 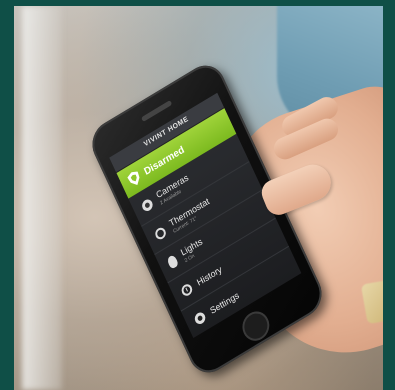 What do you see at coordinates (173, 262) in the screenshot?
I see `lightbulb-icon` at bounding box center [173, 262].